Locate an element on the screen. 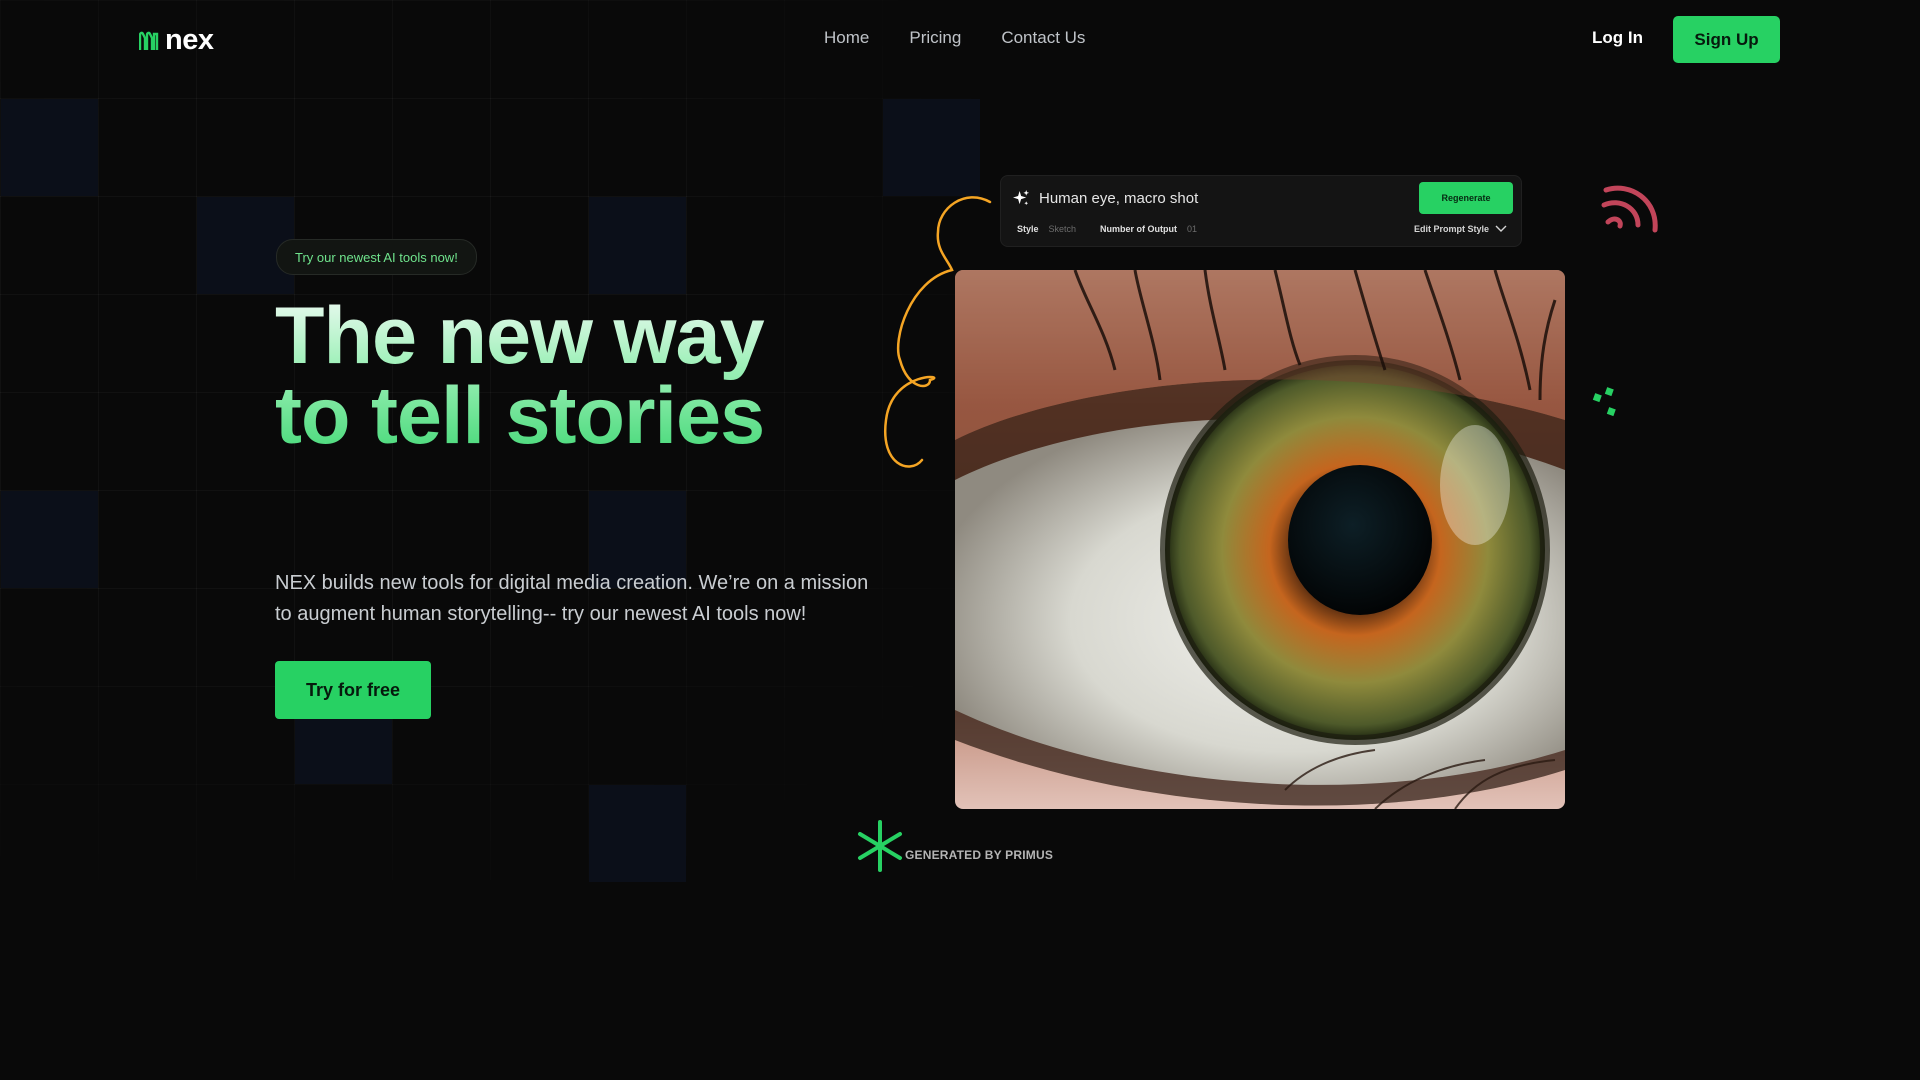  sparkle-icon is located at coordinates (1021, 197).